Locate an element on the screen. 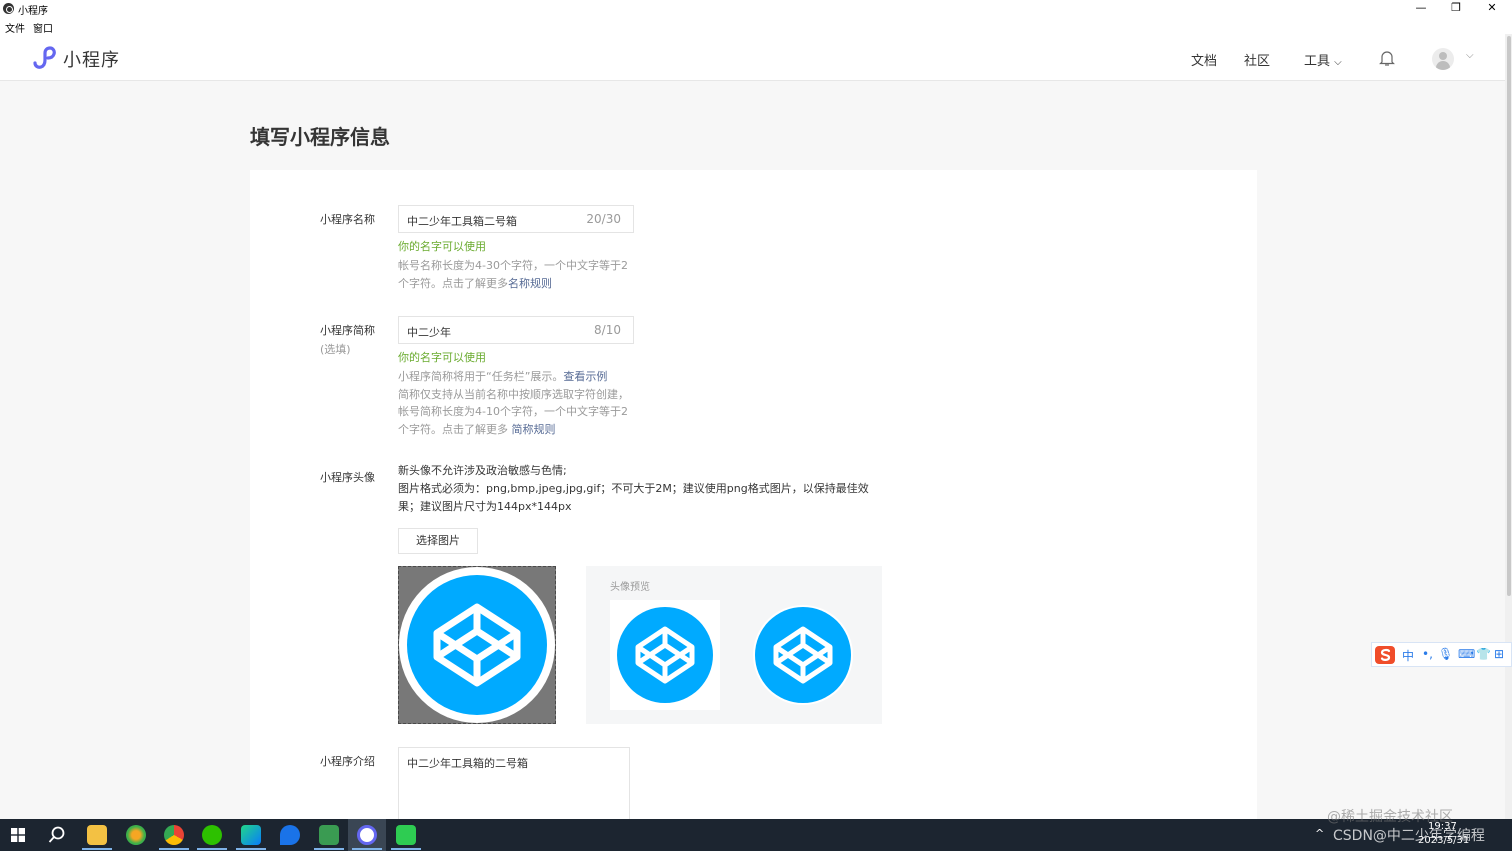  scrollbar-thumb is located at coordinates (1509, 316).